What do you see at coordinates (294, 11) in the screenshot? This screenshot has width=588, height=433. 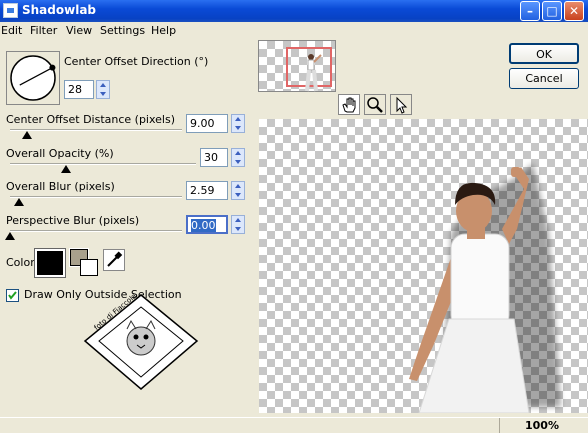 I see `title-bar: Shadowlab – □ ✕` at bounding box center [294, 11].